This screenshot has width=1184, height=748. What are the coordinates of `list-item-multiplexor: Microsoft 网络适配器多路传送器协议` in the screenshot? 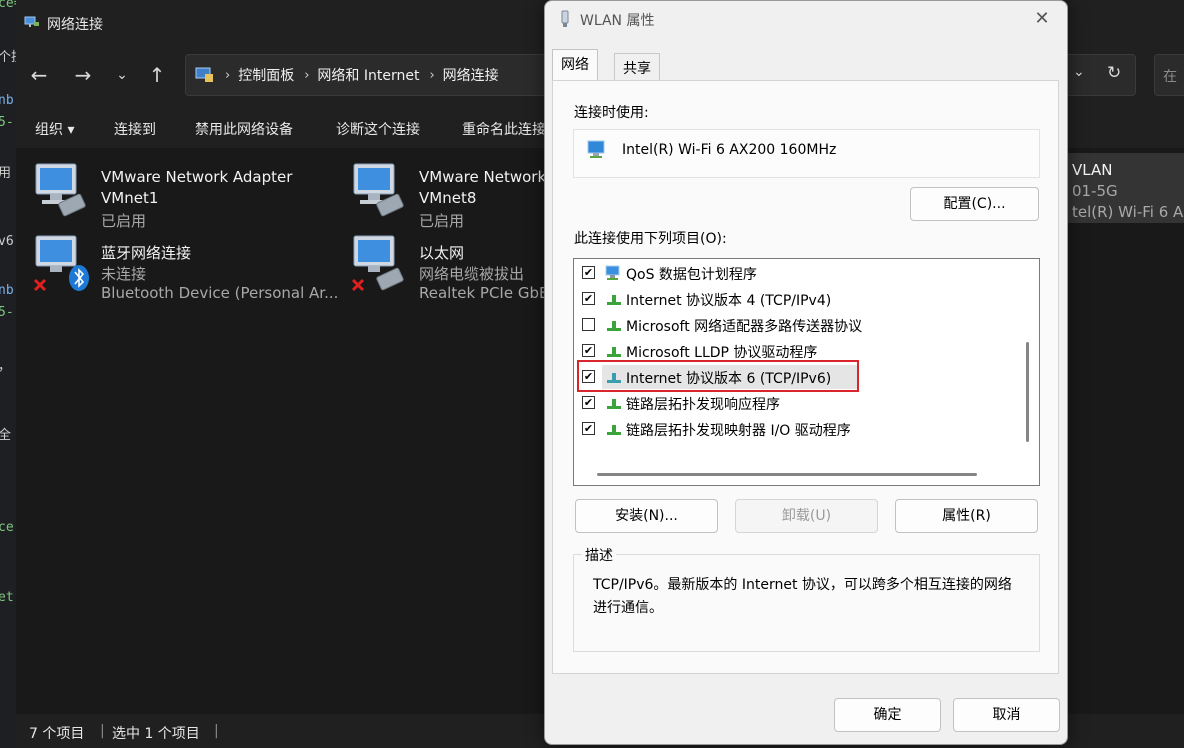 It's located at (802, 325).